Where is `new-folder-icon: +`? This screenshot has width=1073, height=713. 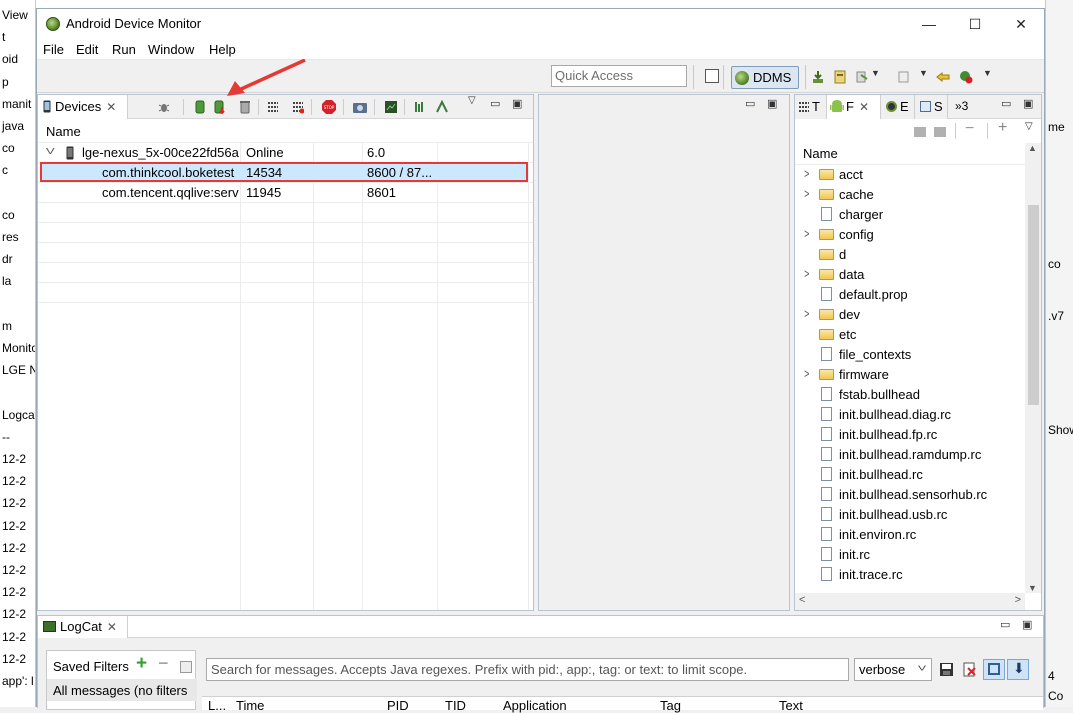
new-folder-icon: + is located at coordinates (1002, 128).